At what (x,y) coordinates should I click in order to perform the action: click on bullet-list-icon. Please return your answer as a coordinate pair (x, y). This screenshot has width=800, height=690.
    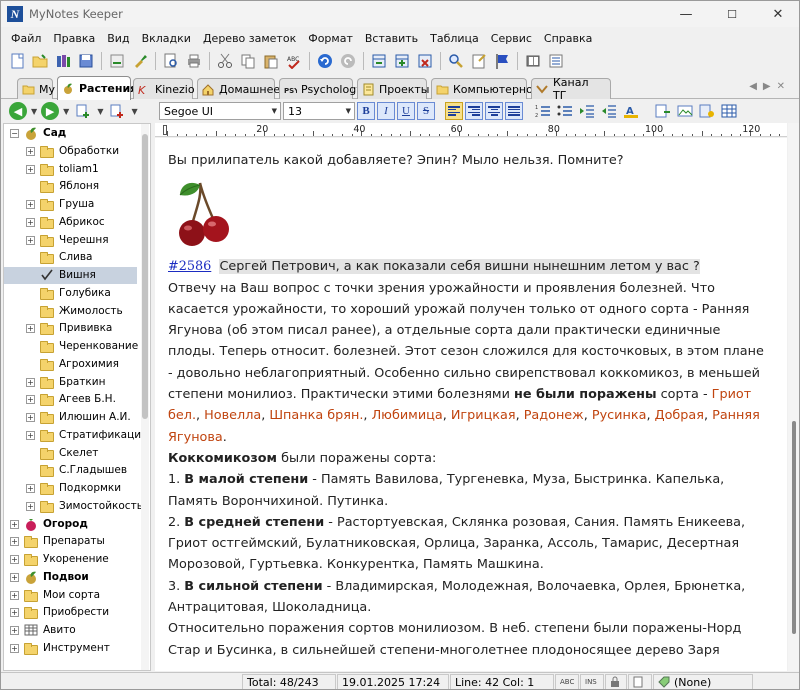
    Looking at the image, I should click on (565, 111).